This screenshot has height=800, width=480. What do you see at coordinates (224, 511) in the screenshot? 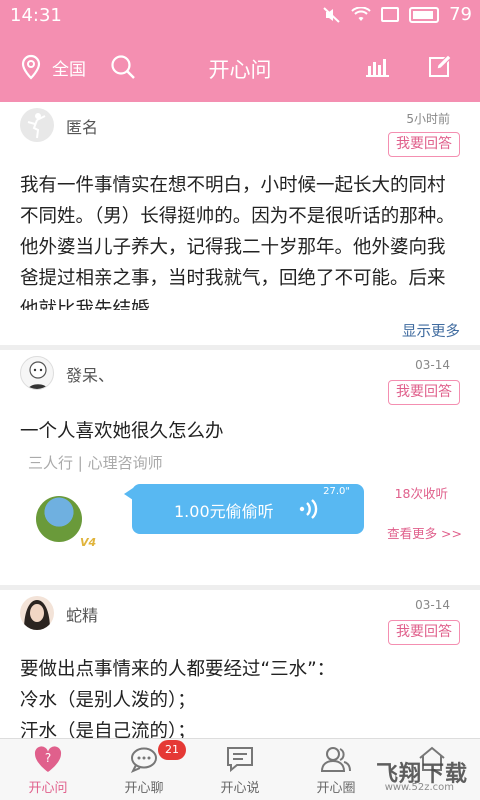
I see `listen-price: 1.00元偷偷听` at bounding box center [224, 511].